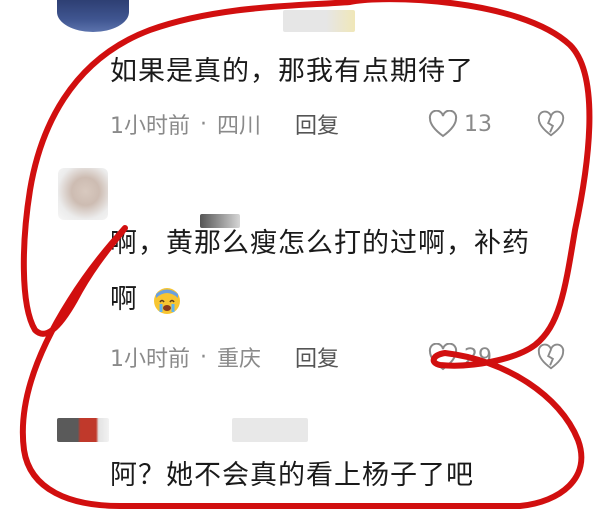 This screenshot has height=510, width=600. I want to click on comment-text: 如果是真的，那我有点期待了, so click(292, 71).